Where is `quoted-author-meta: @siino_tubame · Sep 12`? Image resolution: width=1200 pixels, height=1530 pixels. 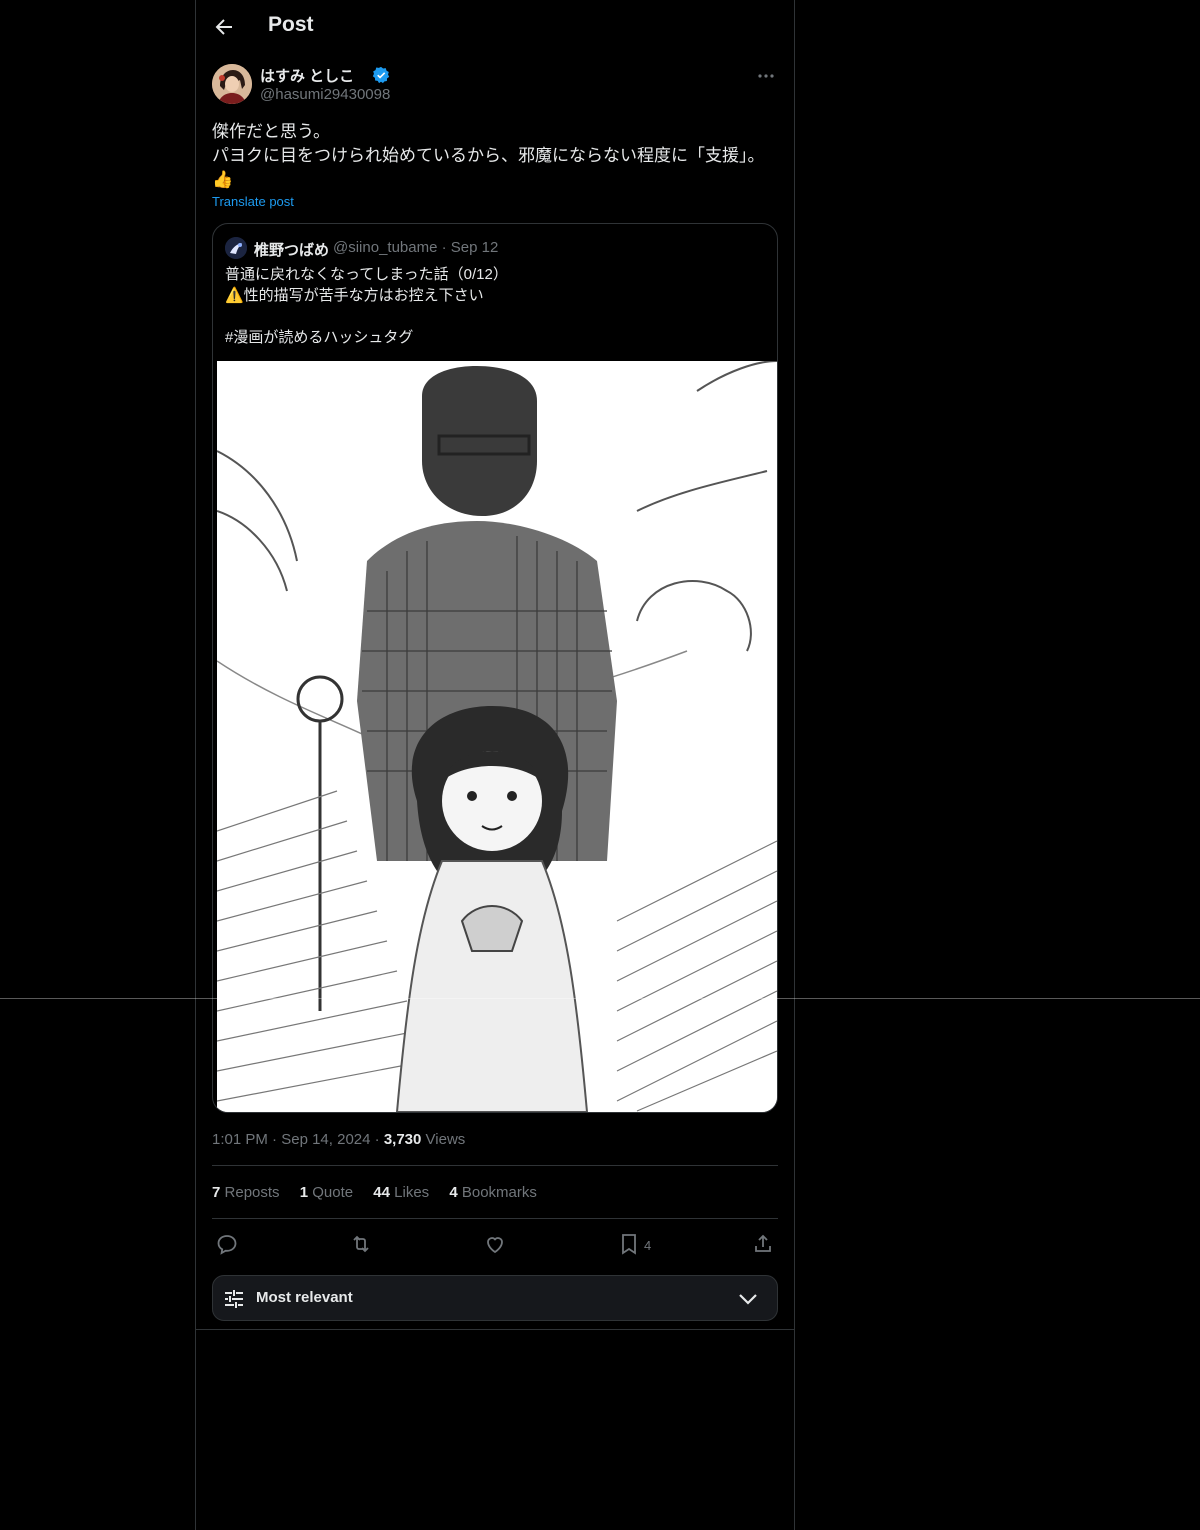
quoted-author-meta: @siino_tubame · Sep 12 is located at coordinates (415, 247).